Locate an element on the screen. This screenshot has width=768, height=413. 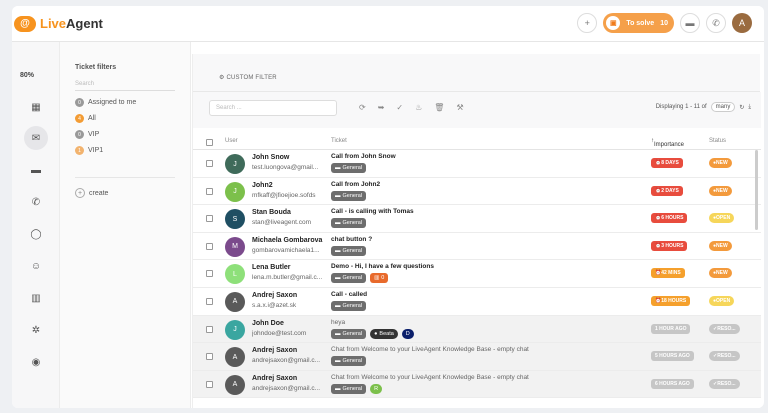
table-header: User Ticket ↑ Importance Status is located at coordinates (477, 142).